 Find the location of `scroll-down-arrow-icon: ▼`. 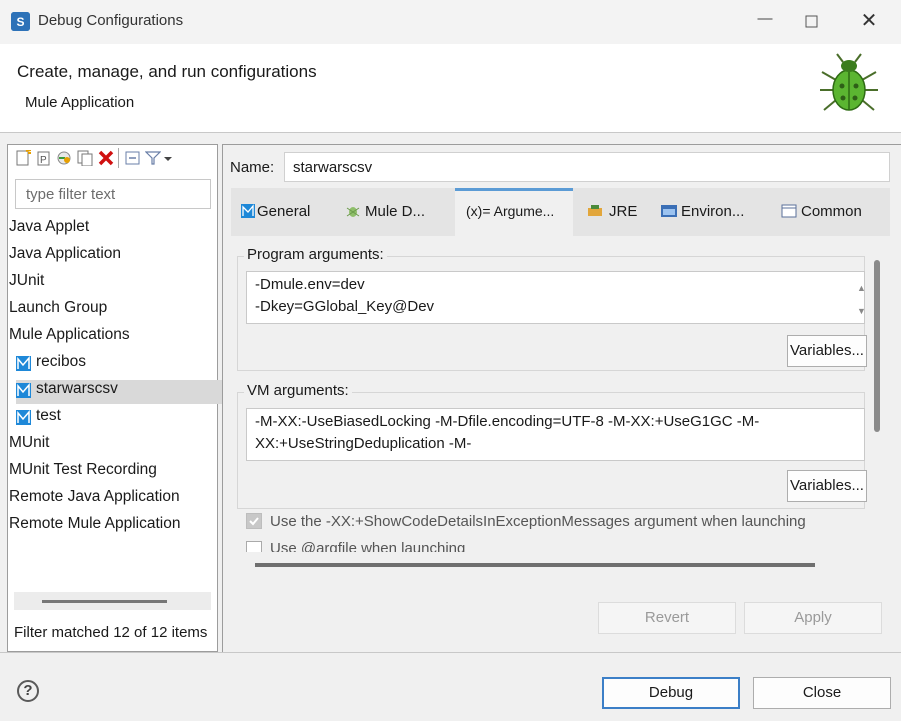

scroll-down-arrow-icon: ▼ is located at coordinates (861, 311).